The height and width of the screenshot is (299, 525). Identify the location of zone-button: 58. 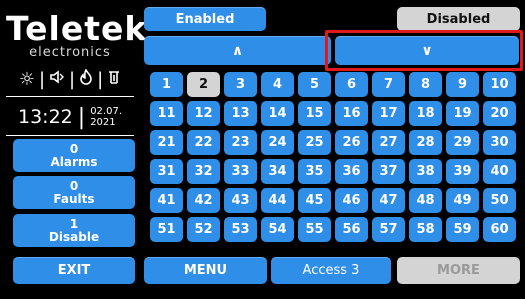
(425, 229).